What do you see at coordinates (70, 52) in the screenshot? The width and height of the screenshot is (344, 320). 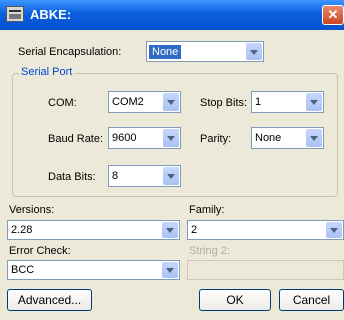 I see `serial-encapsulation-label: Serial Encapsulation:` at bounding box center [70, 52].